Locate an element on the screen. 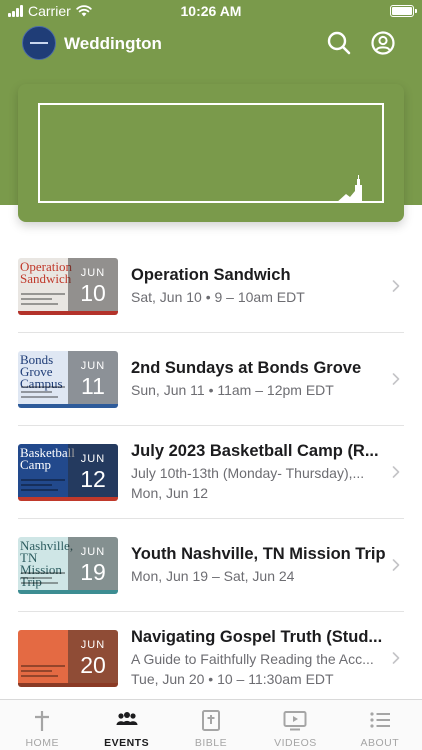 The width and height of the screenshot is (422, 750). event-date: Tue, Jun 20 • 10 – 11:30am EDT is located at coordinates (232, 679).